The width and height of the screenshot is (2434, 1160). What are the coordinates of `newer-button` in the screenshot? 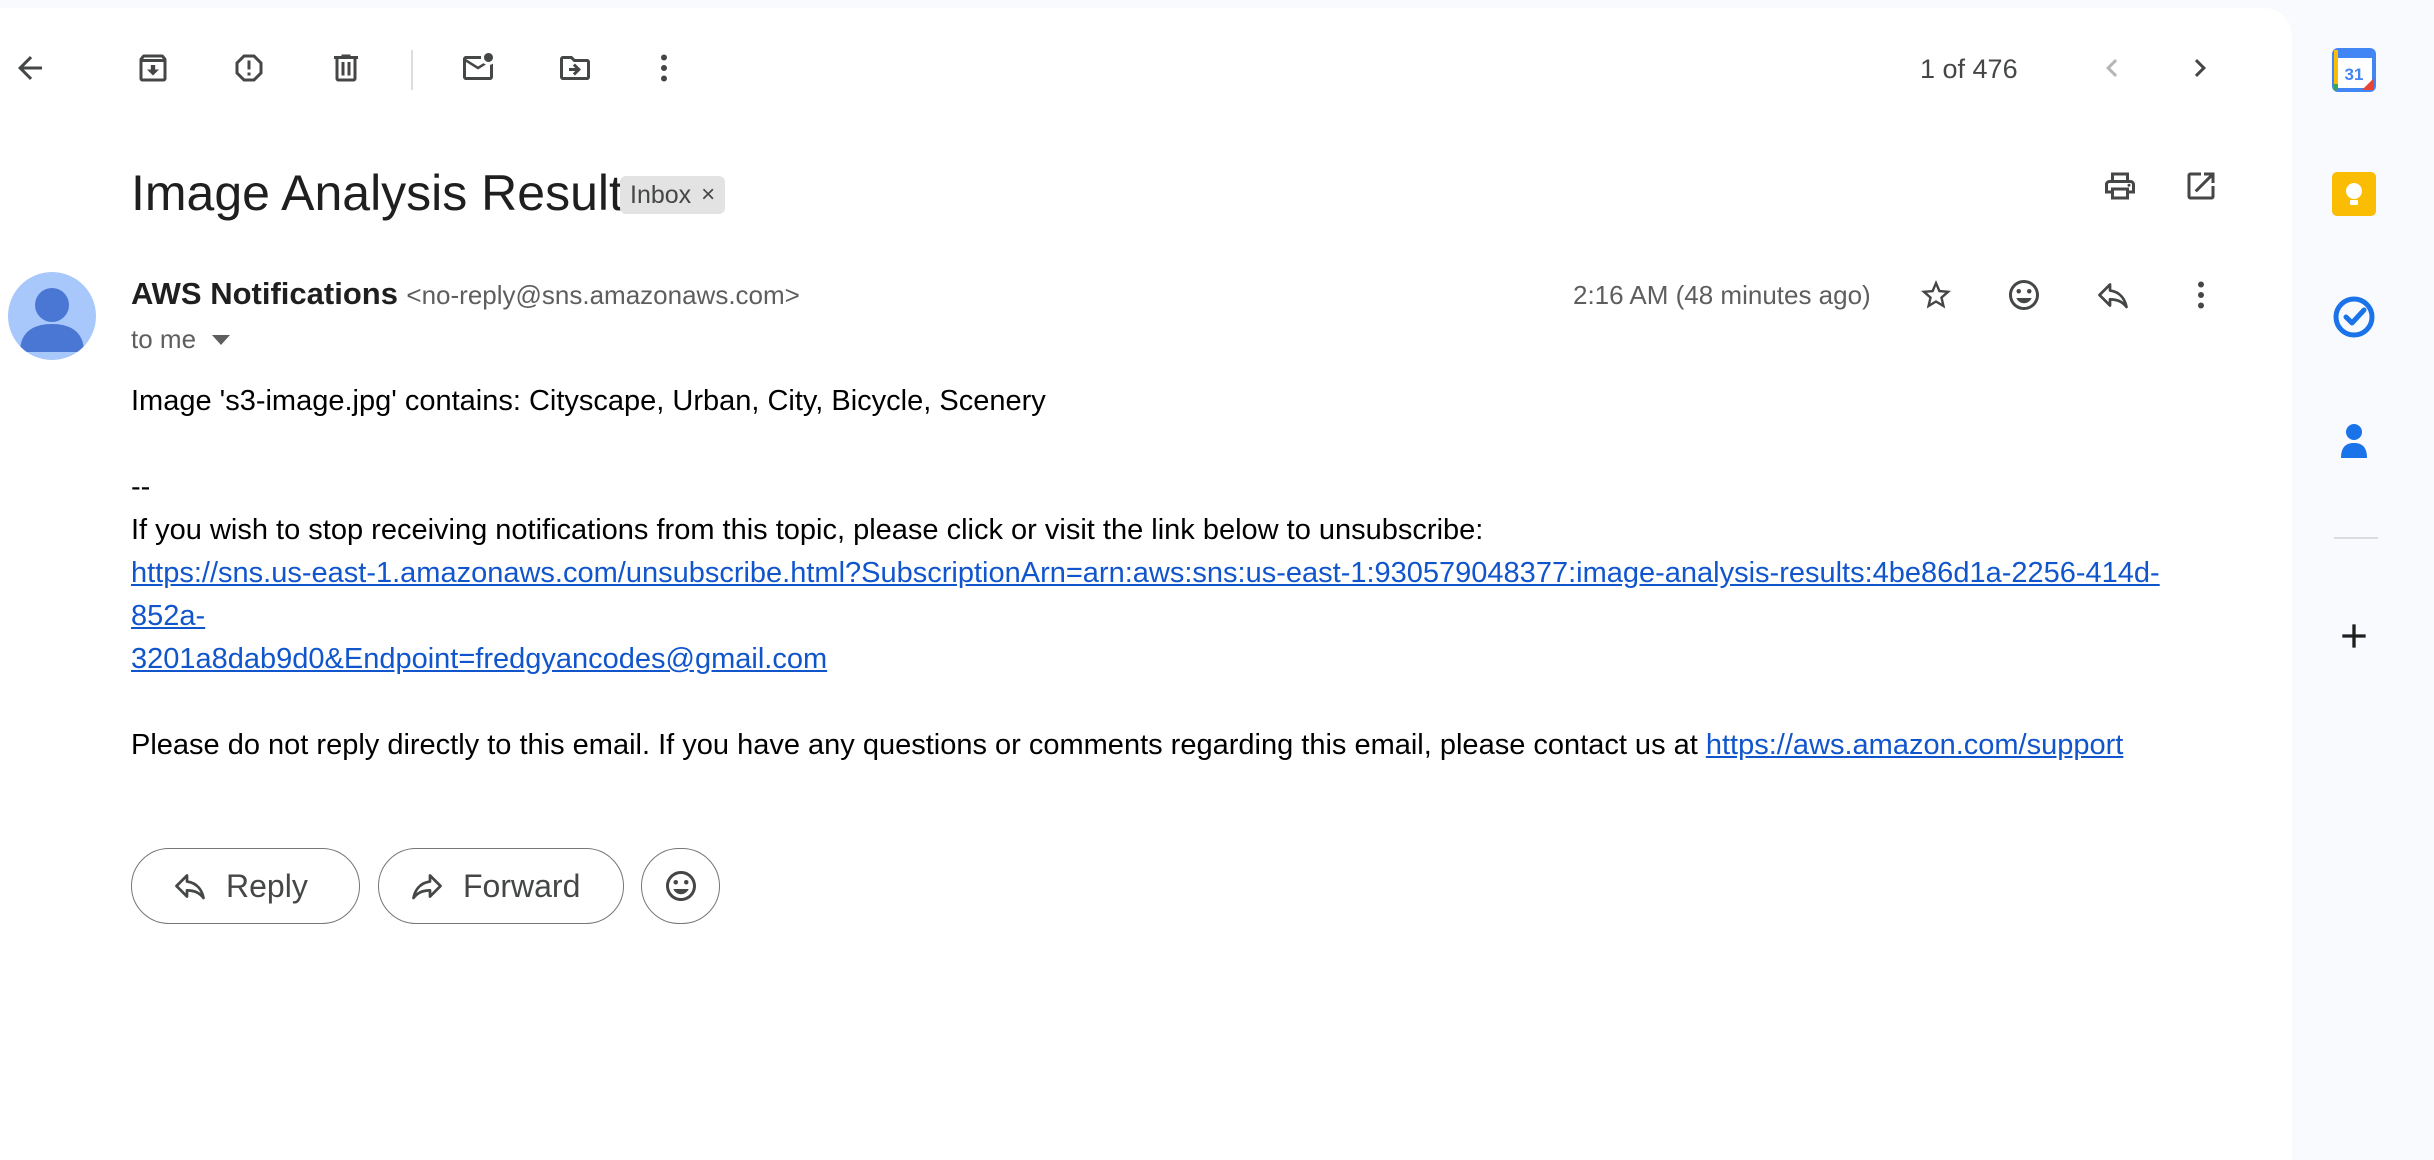 It's located at (2112, 68).